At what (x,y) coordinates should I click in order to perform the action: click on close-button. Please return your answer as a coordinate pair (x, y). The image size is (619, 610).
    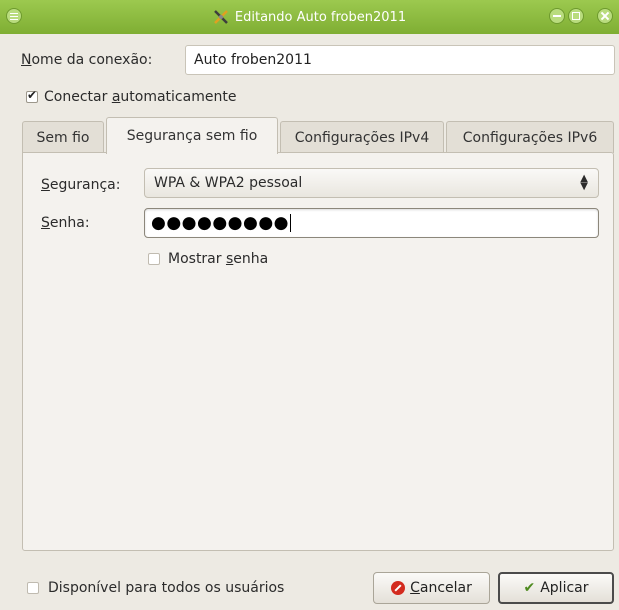
    Looking at the image, I should click on (605, 16).